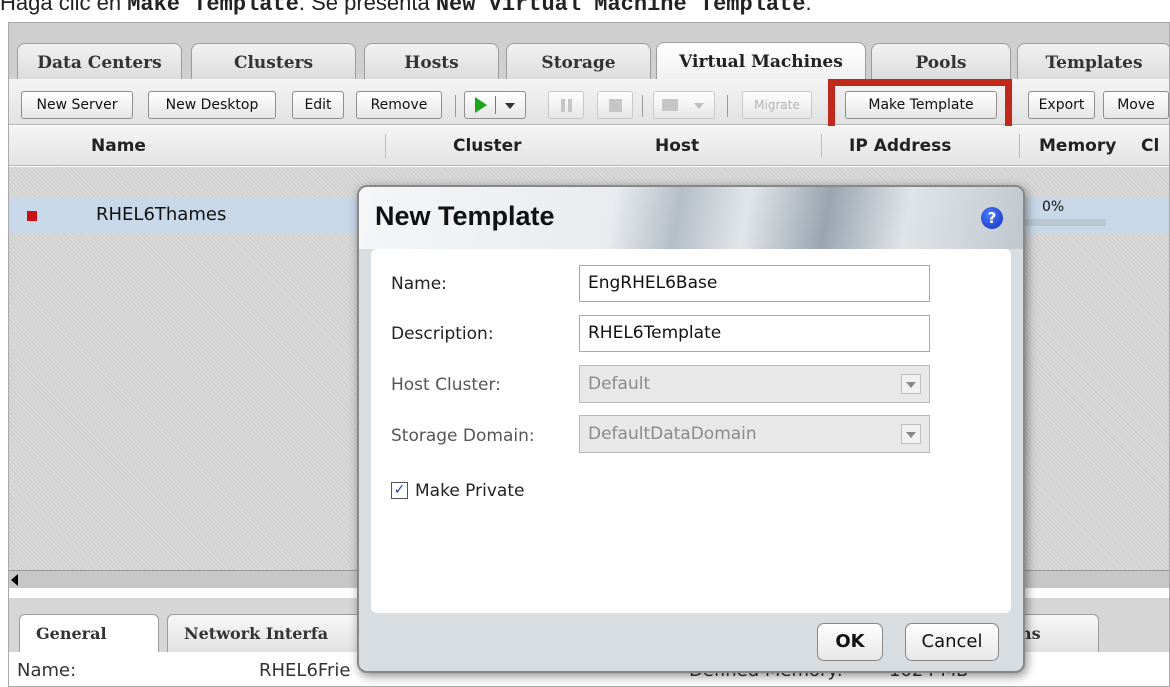 This screenshot has width=1170, height=687. I want to click on host-cluster-select: Default, so click(754, 384).